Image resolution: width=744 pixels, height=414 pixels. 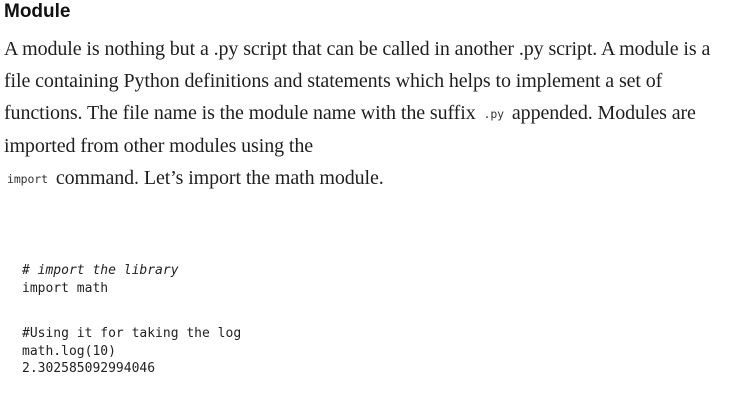 I want to click on section-heading: Module, so click(x=37, y=11).